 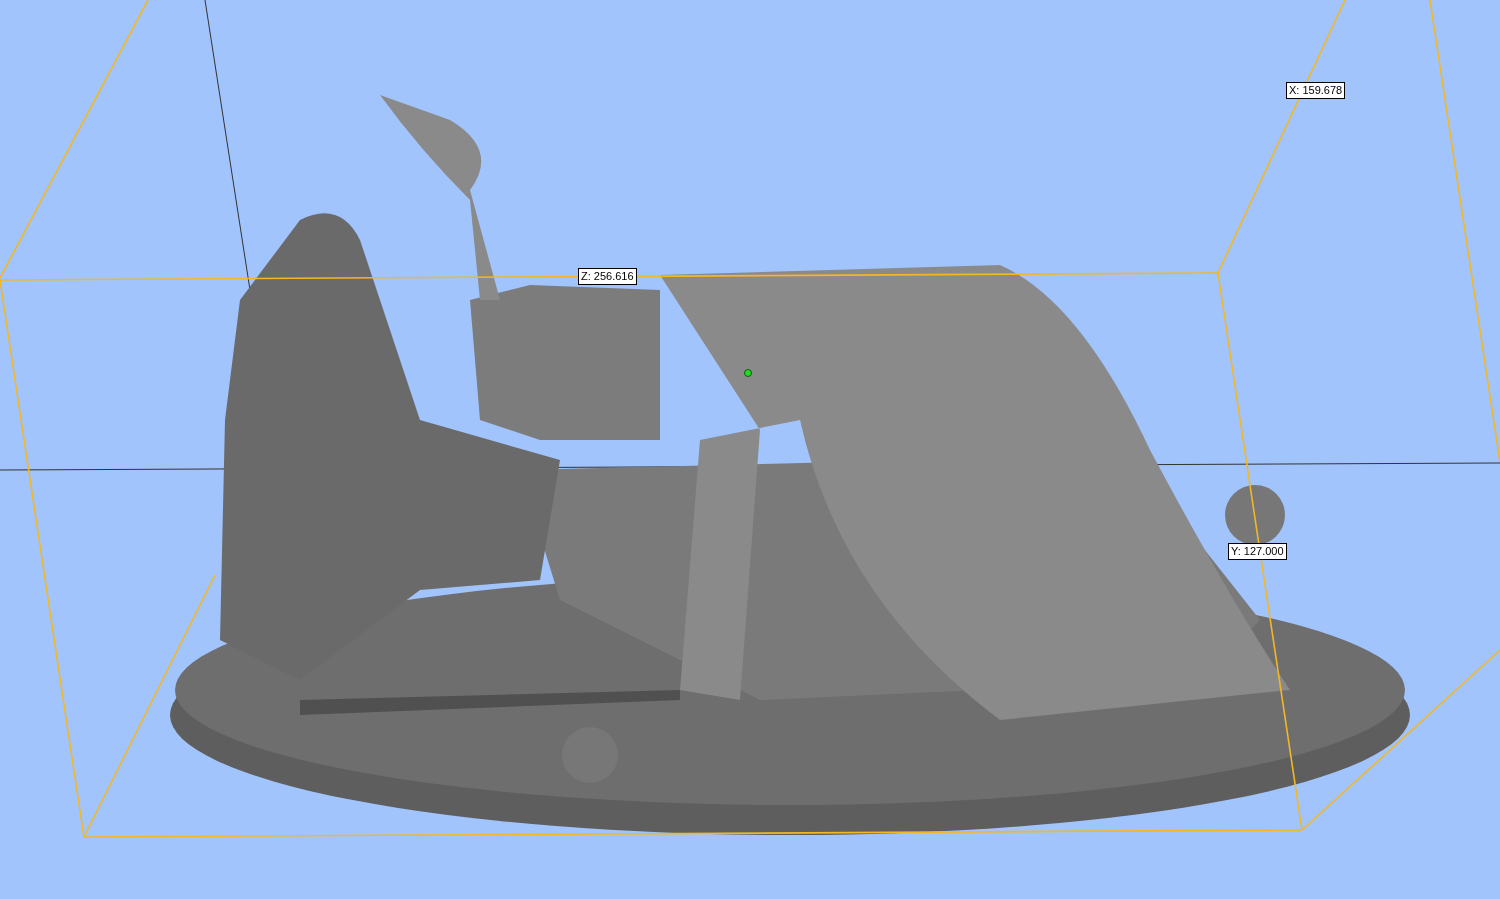 What do you see at coordinates (1316, 90) in the screenshot?
I see `dimension-label: X: 159.678` at bounding box center [1316, 90].